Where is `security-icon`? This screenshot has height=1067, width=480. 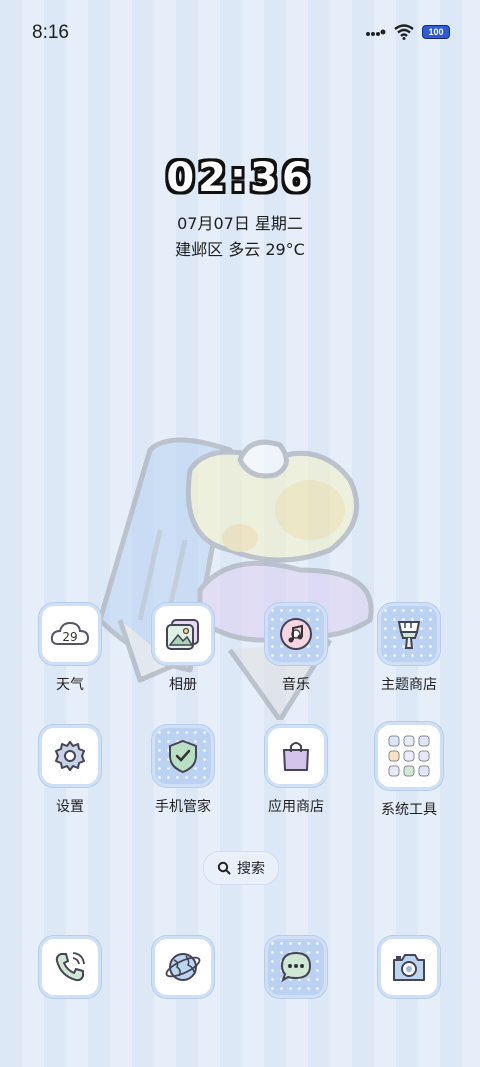
security-icon is located at coordinates (183, 756).